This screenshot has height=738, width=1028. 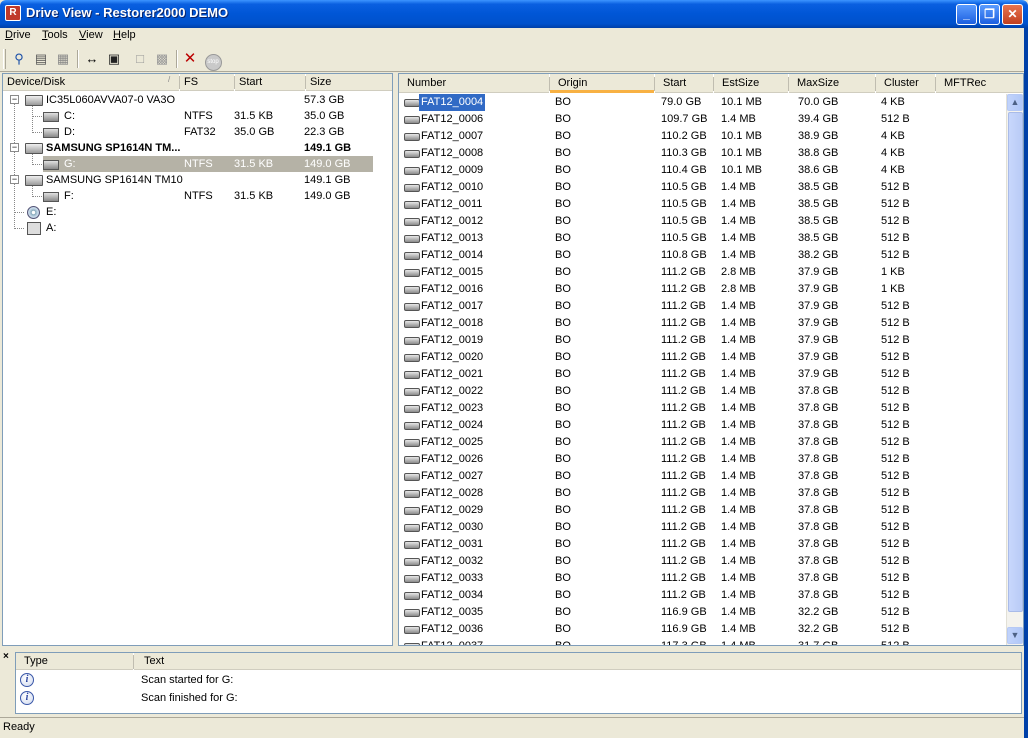 I want to click on table-row: FAT12_0037 BO 117.3 GB 1.4 MB 31.7 GB 512 B, so click(x=702, y=641).